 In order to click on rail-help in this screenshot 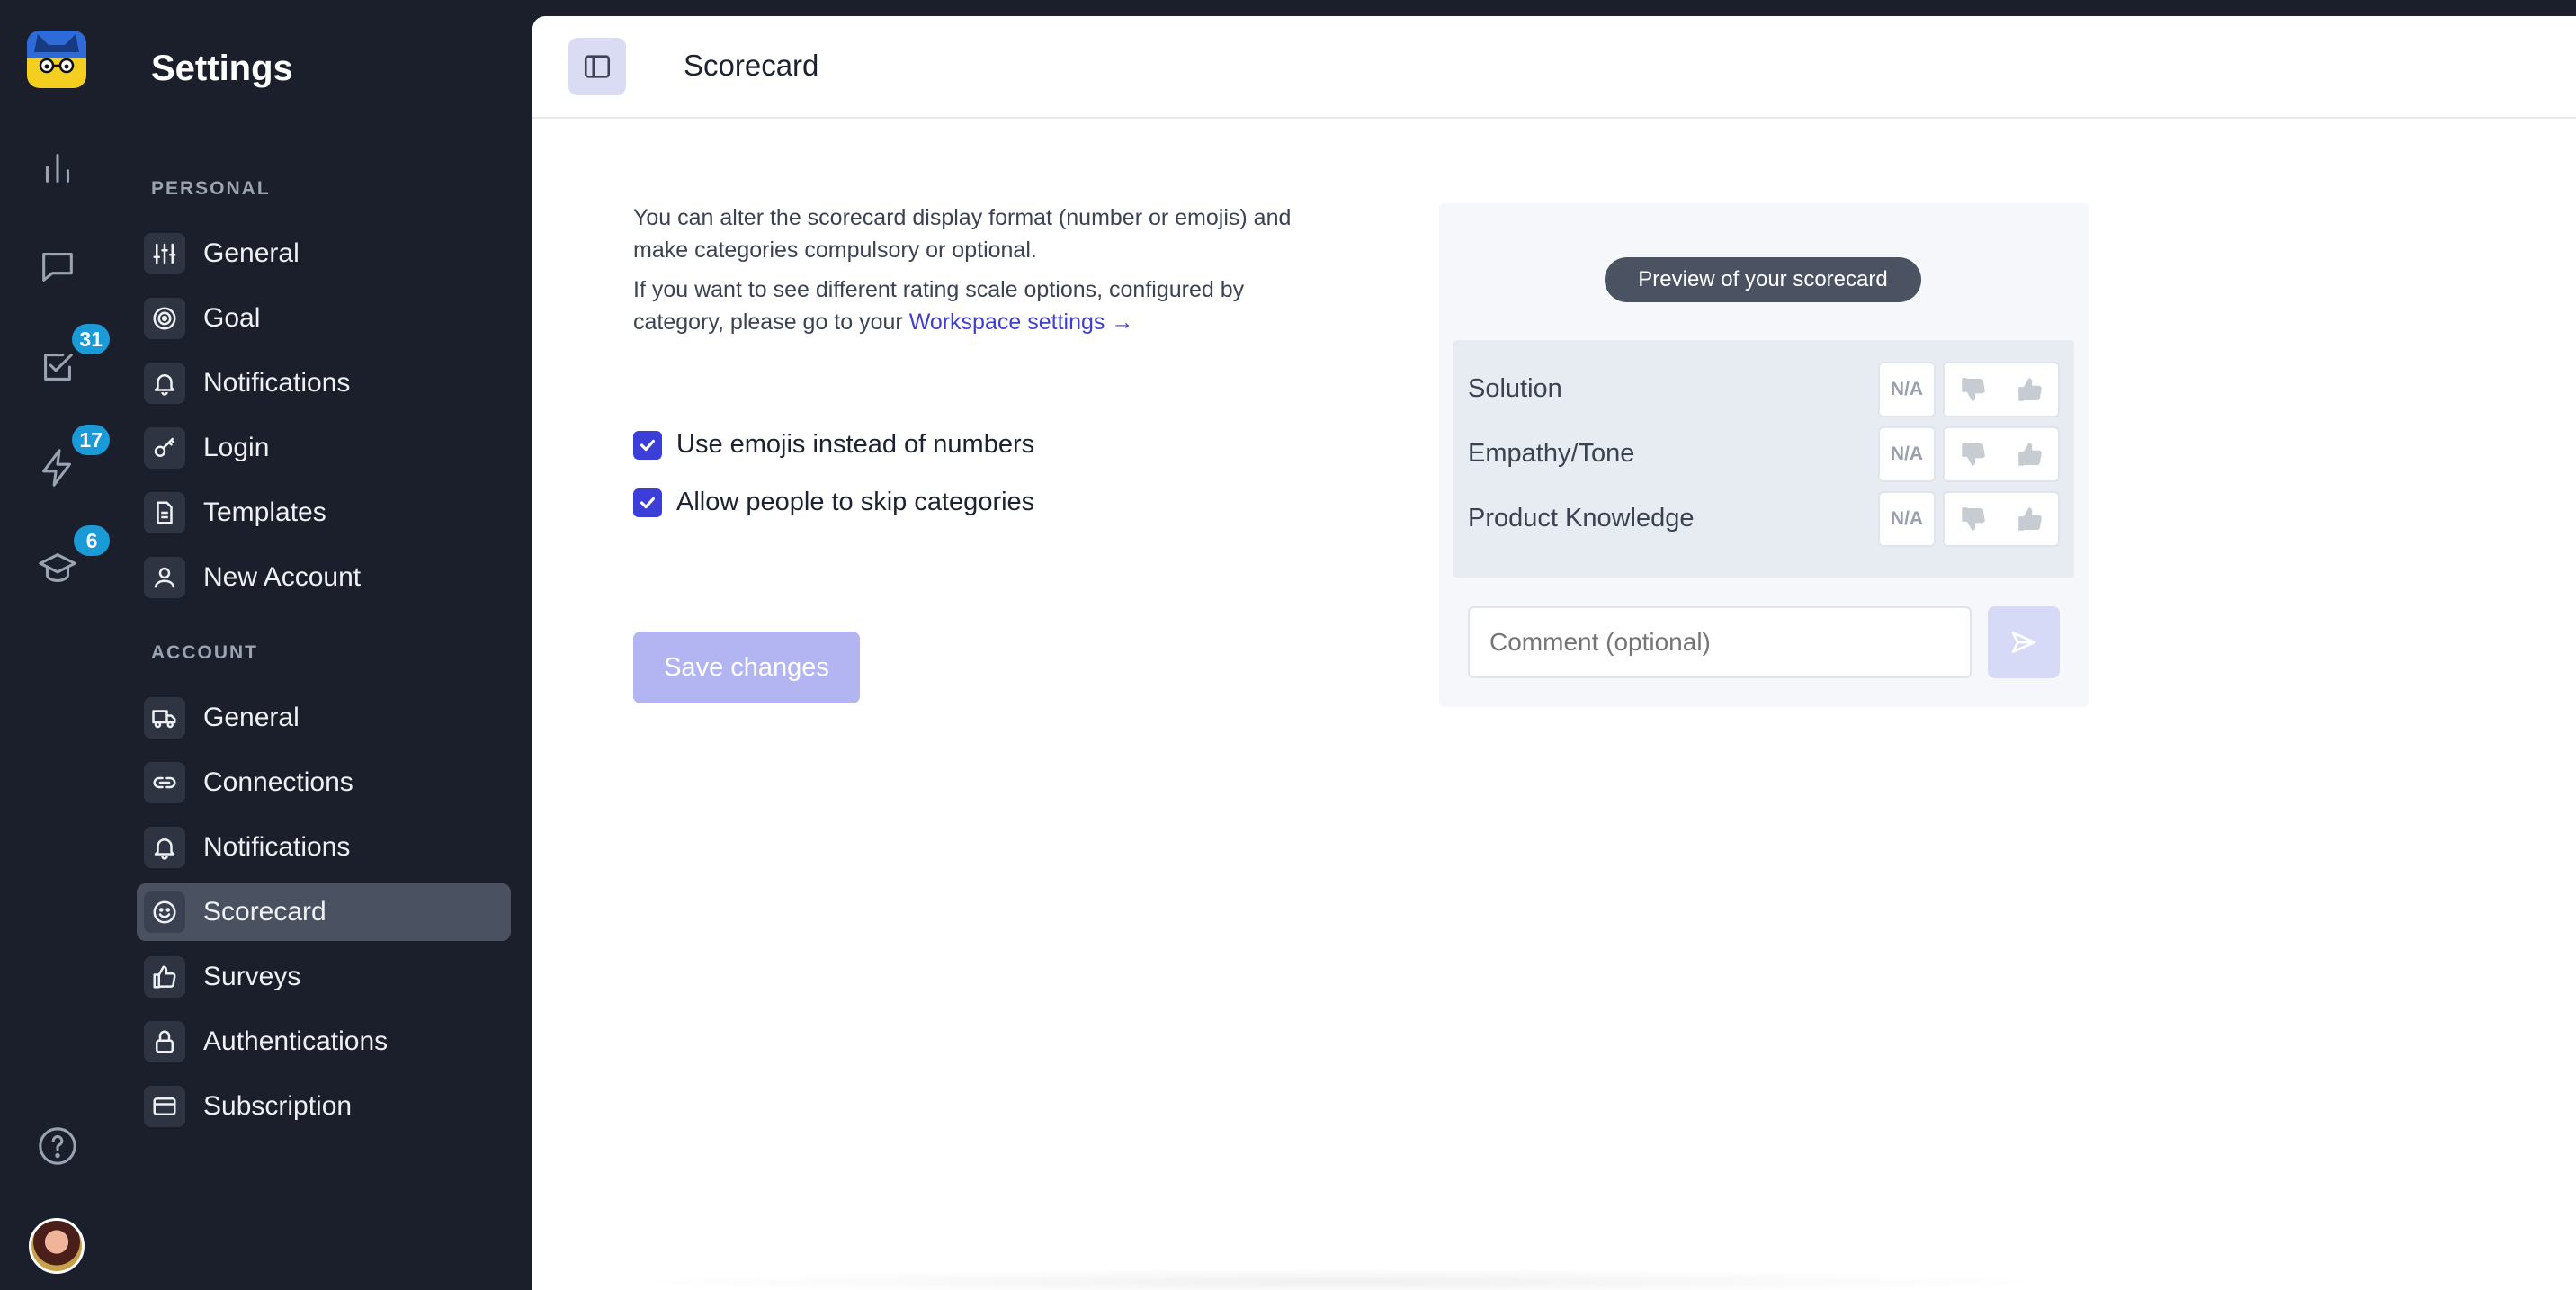, I will do `click(58, 1146)`.